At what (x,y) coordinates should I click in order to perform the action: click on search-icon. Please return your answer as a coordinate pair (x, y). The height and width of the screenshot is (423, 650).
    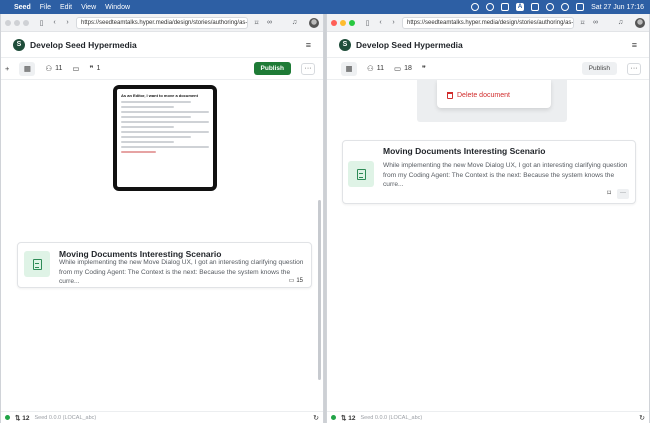
    Looking at the image, I should click on (565, 7).